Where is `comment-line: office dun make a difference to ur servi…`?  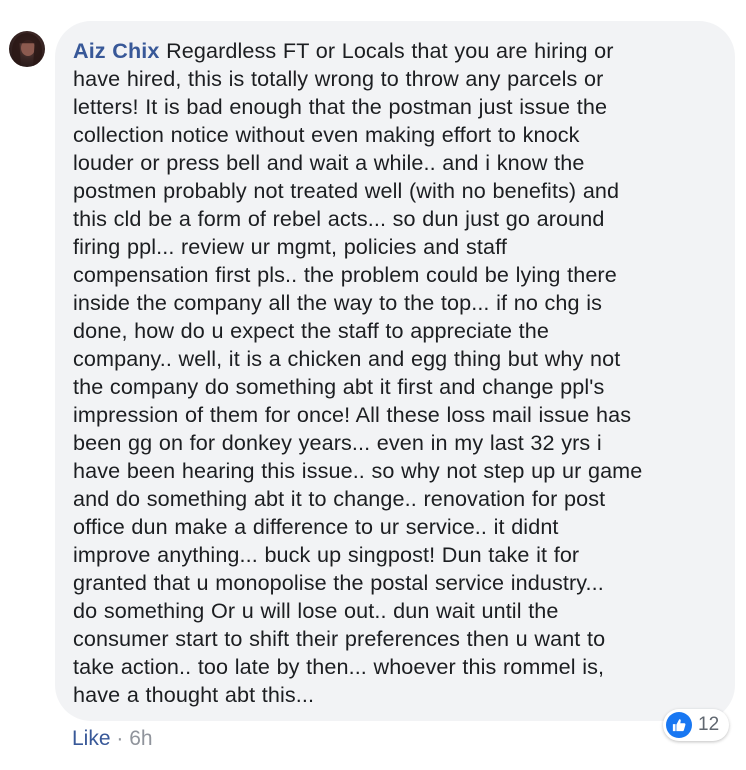 comment-line: office dun make a difference to ur servi… is located at coordinates (316, 526).